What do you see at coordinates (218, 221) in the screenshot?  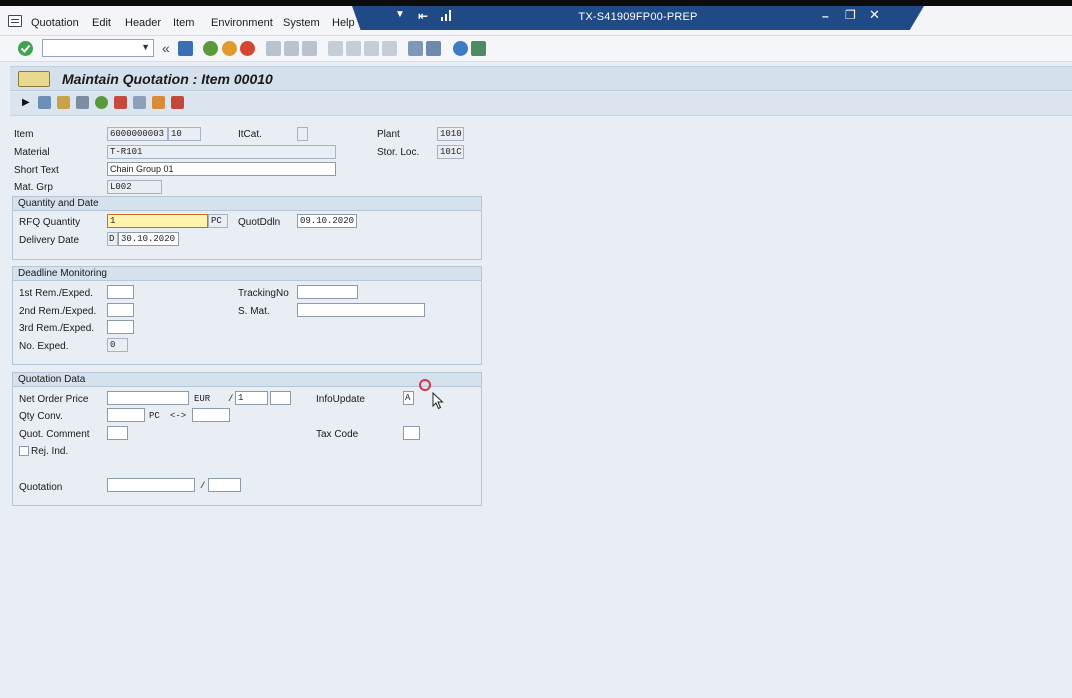 I see `rfq-unit-field: PC` at bounding box center [218, 221].